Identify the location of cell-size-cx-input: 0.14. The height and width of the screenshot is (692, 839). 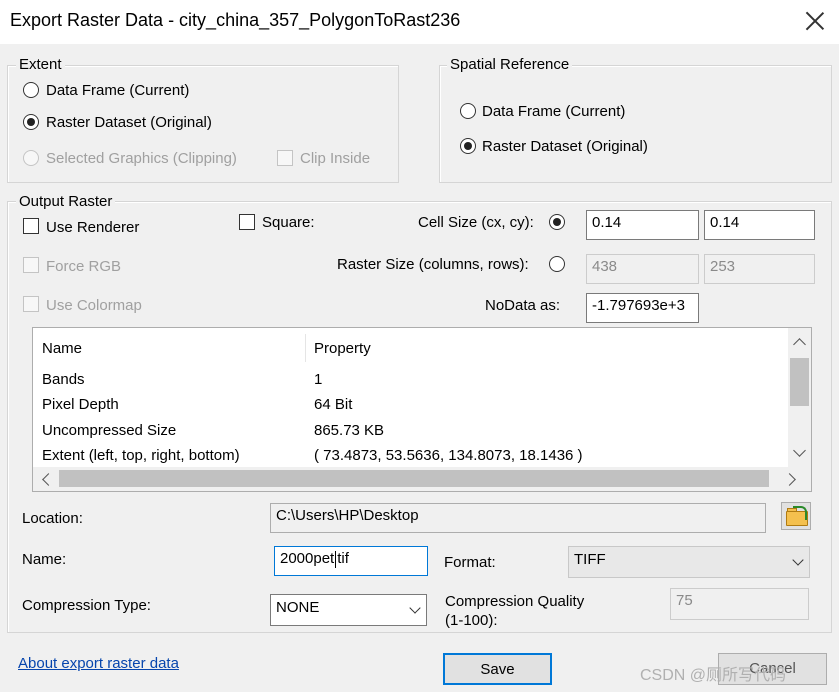
(642, 225).